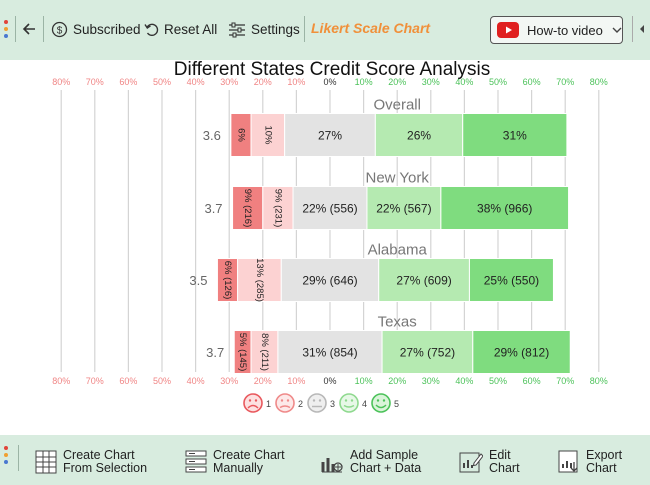  I want to click on bar-data-label: 29% (646), so click(329, 281).